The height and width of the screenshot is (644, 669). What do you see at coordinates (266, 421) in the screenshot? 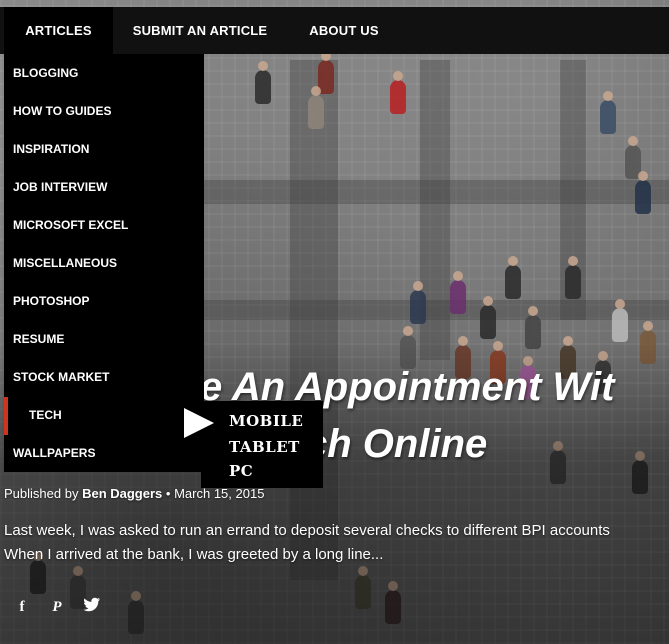
I see `submenu-item-mobile: MOBILE` at bounding box center [266, 421].